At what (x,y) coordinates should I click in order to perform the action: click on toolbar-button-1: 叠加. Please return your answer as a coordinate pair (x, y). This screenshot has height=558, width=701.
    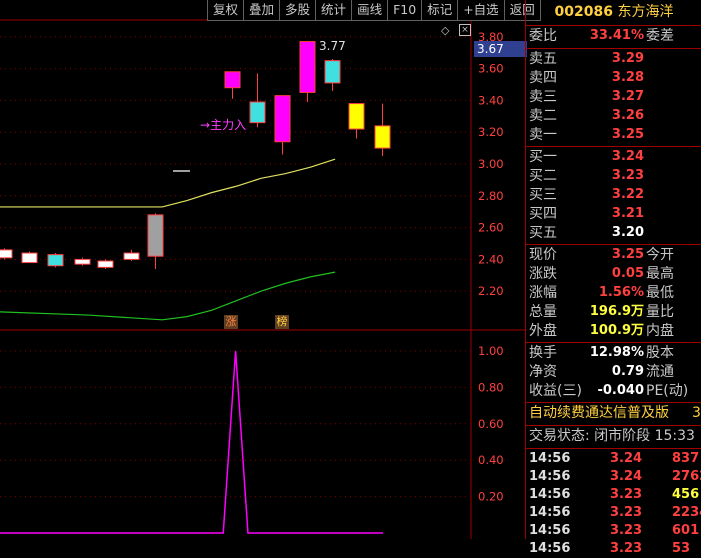
    Looking at the image, I should click on (262, 10).